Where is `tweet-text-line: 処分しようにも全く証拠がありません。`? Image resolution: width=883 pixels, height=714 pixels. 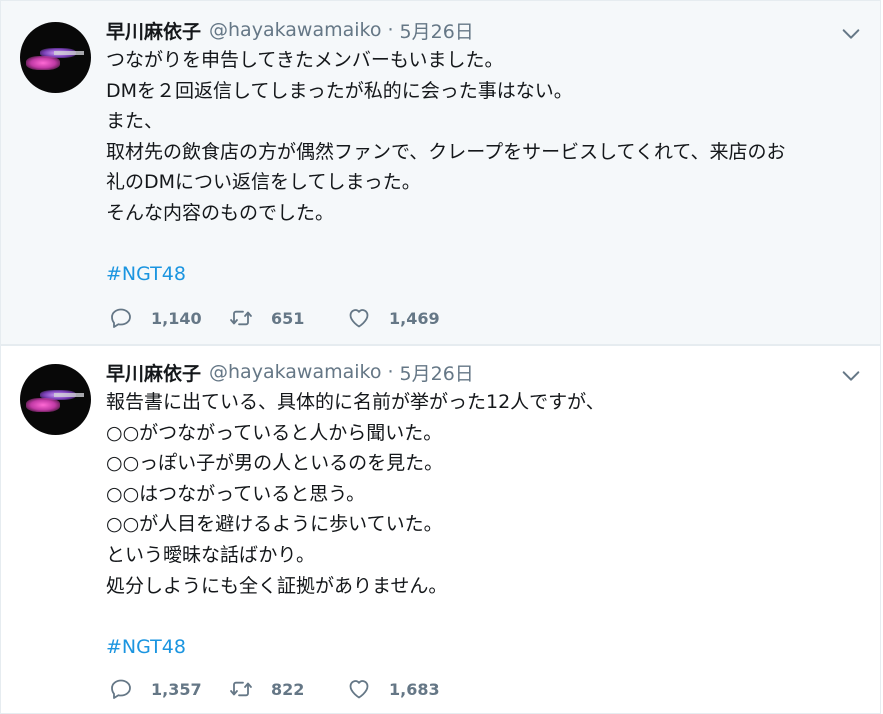 tweet-text-line: 処分しようにも全く証拠がありません。 is located at coordinates (277, 585).